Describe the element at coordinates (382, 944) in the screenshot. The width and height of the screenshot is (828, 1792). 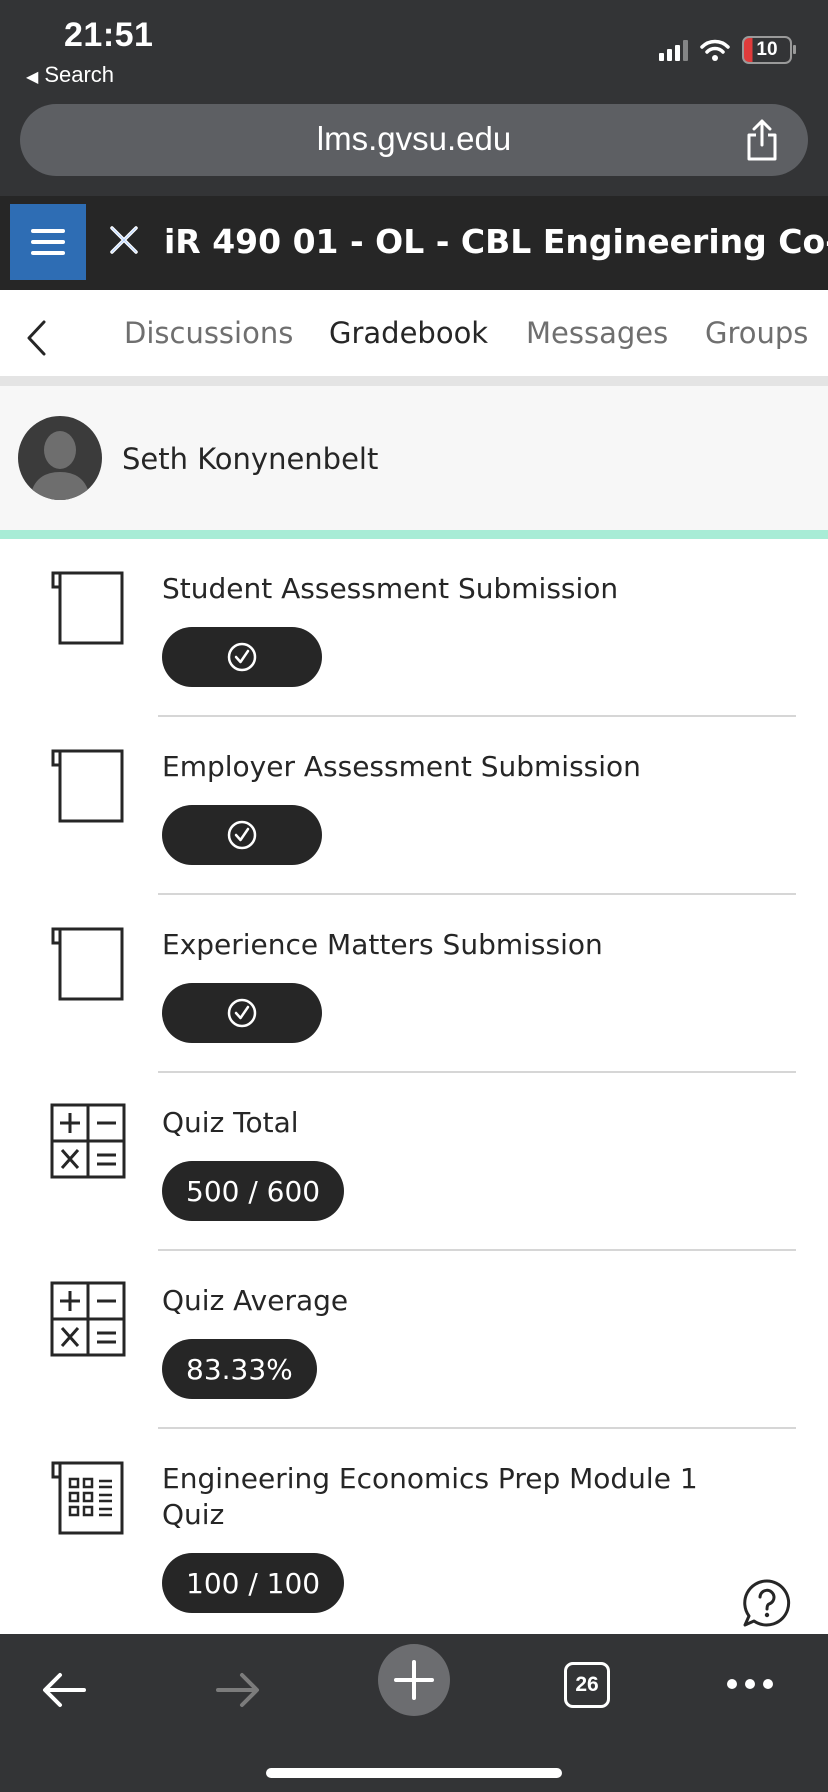
I see `grade-item-title: Experience Matters Submission` at that location.